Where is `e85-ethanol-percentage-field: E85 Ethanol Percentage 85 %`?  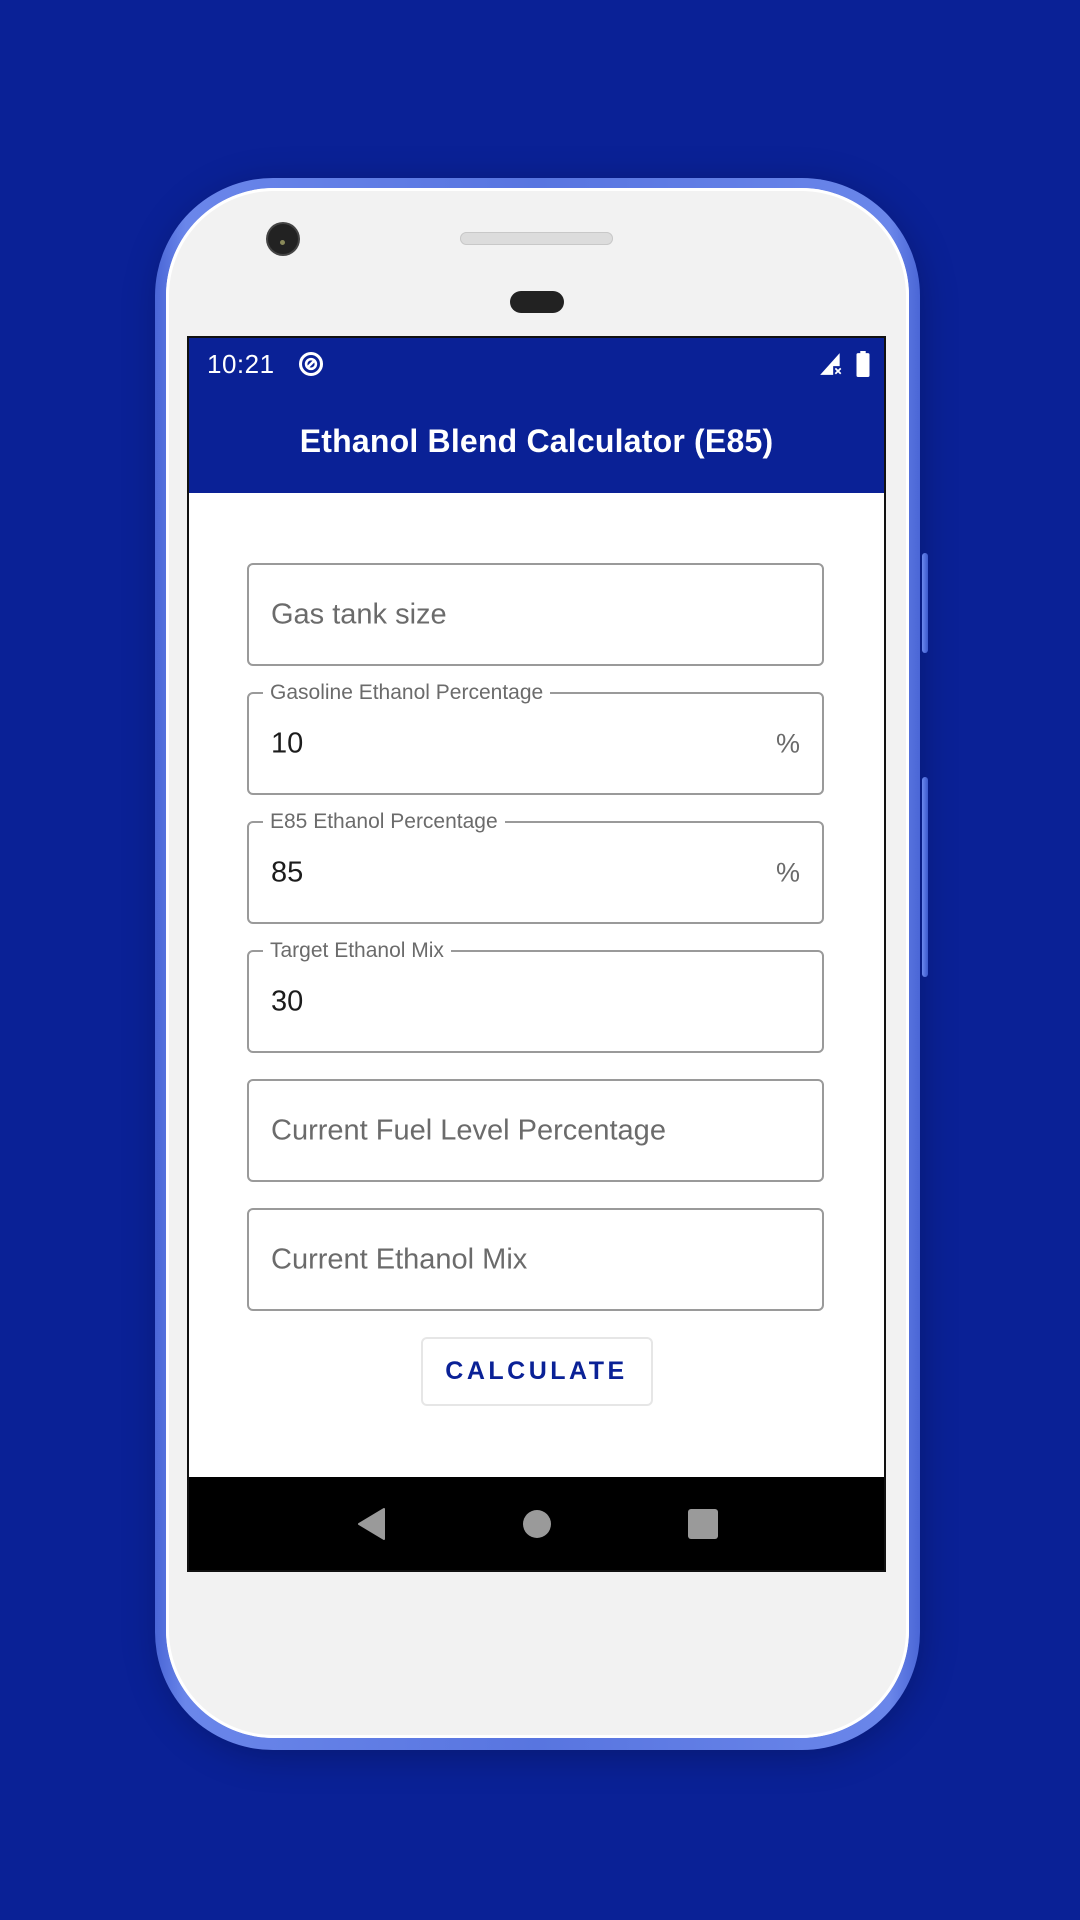
e85-ethanol-percentage-field: E85 Ethanol Percentage 85 % is located at coordinates (535, 866).